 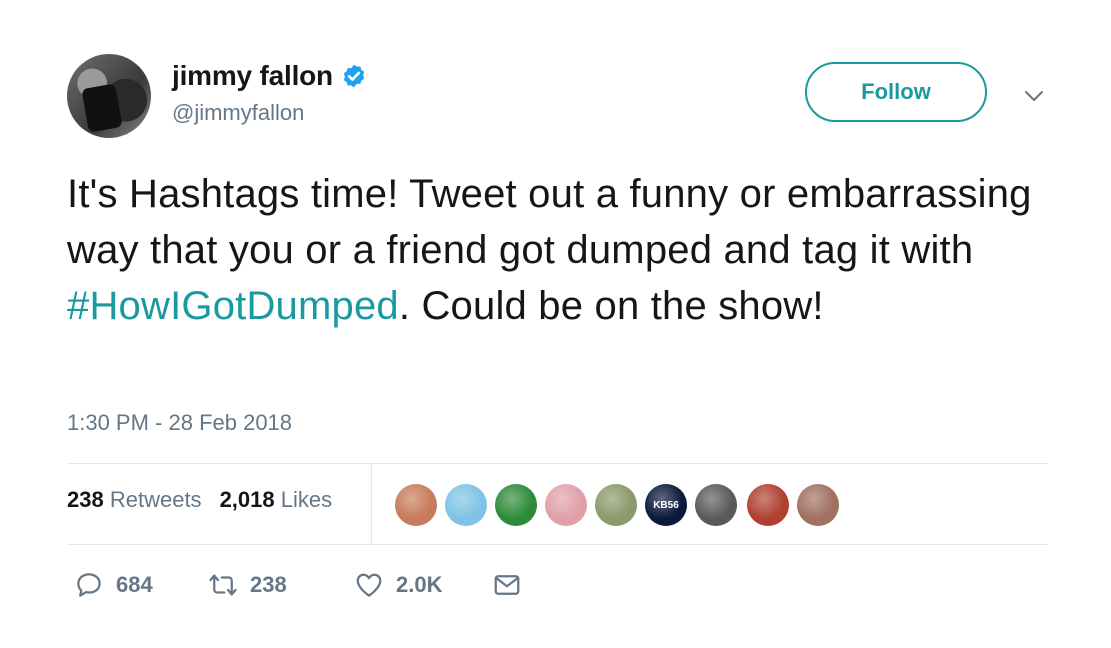 I want to click on retweet-icon, so click(x=223, y=585).